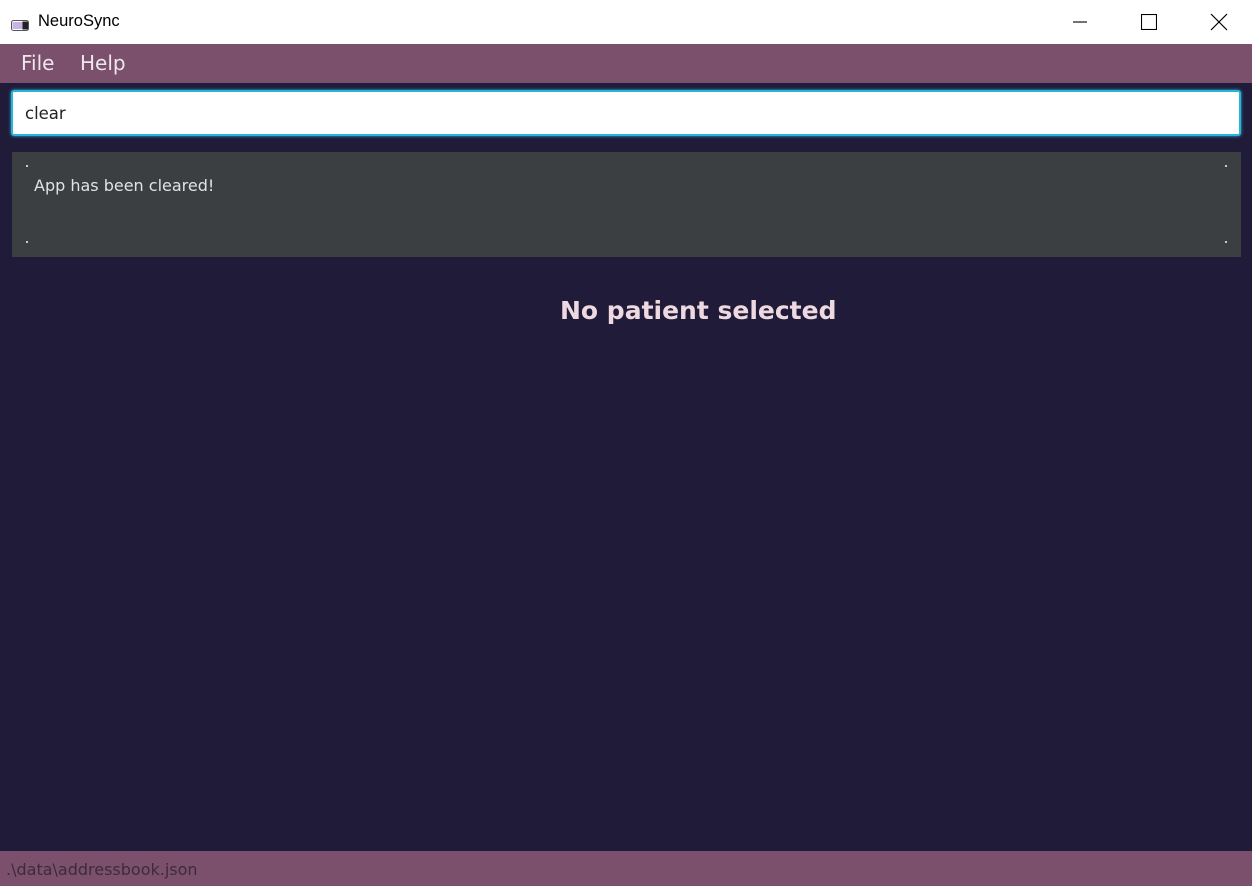 This screenshot has height=886, width=1252. Describe the element at coordinates (20, 23) in the screenshot. I see `pill-icon` at that location.